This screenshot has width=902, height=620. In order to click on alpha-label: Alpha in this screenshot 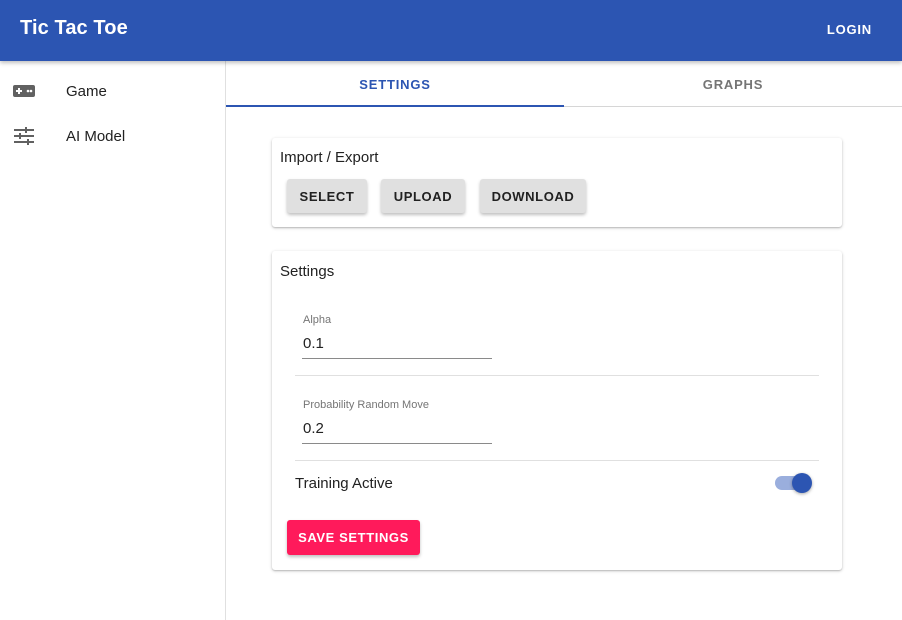, I will do `click(317, 320)`.